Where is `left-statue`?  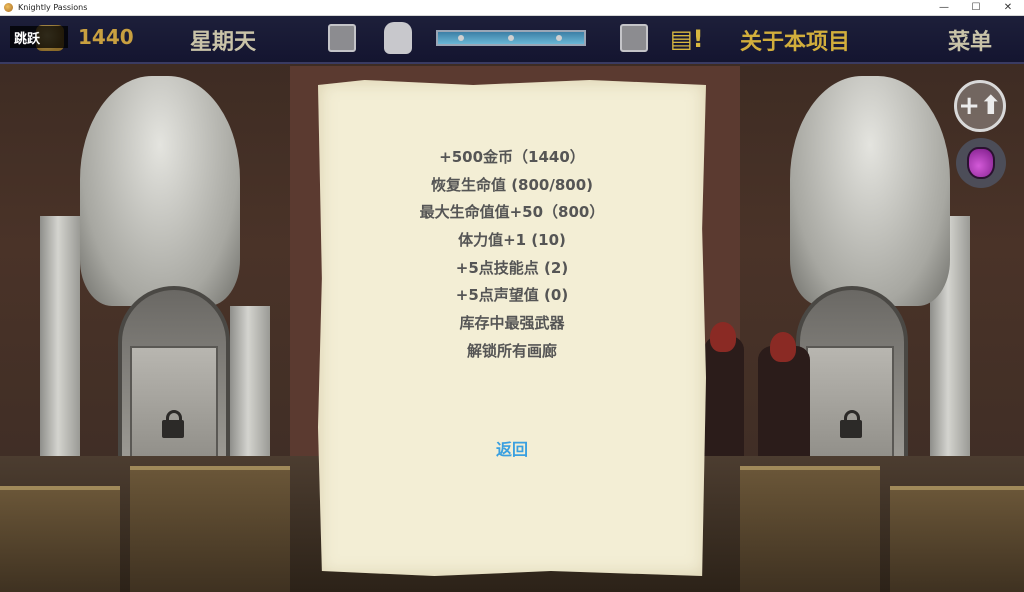
left-statue is located at coordinates (160, 191).